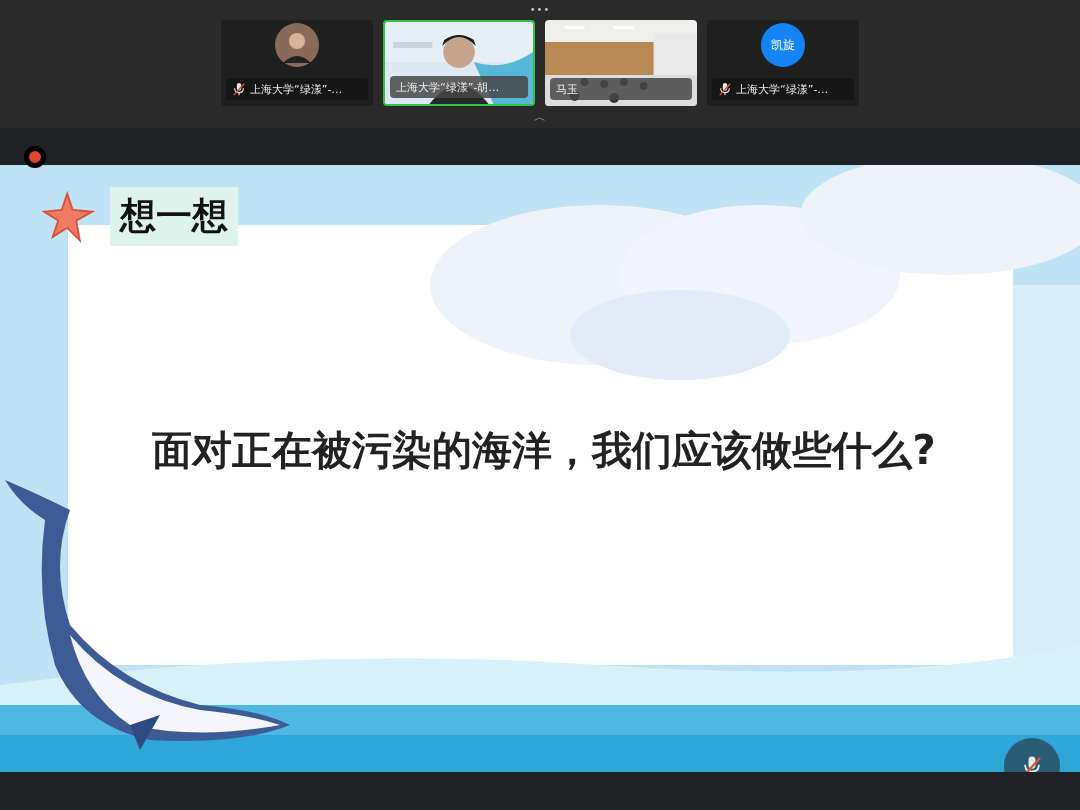 Image resolution: width=1080 pixels, height=810 pixels. I want to click on starfish-icon, so click(69, 216).